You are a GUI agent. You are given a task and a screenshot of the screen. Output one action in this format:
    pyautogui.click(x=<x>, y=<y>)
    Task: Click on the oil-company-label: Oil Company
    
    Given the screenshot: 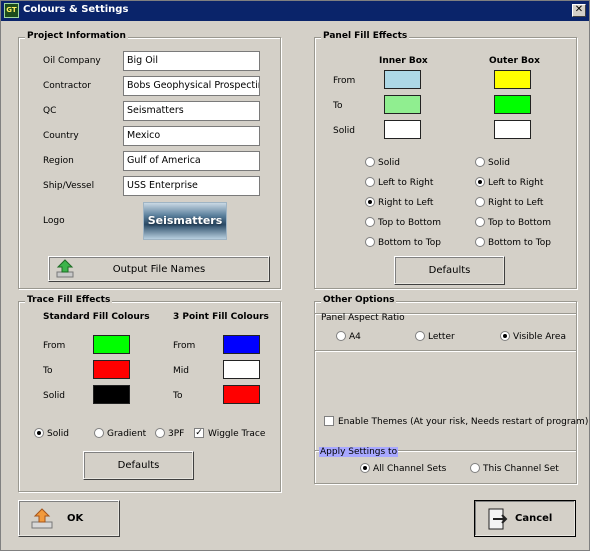 What is the action you would take?
    pyautogui.click(x=72, y=61)
    